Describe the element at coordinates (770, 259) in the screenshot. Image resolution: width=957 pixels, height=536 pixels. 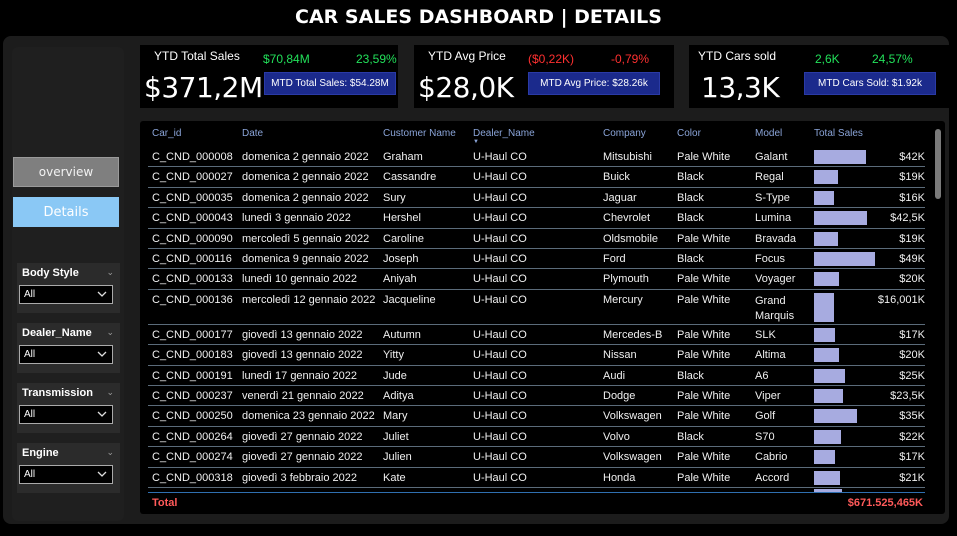
I see `cell-model: Focus` at that location.